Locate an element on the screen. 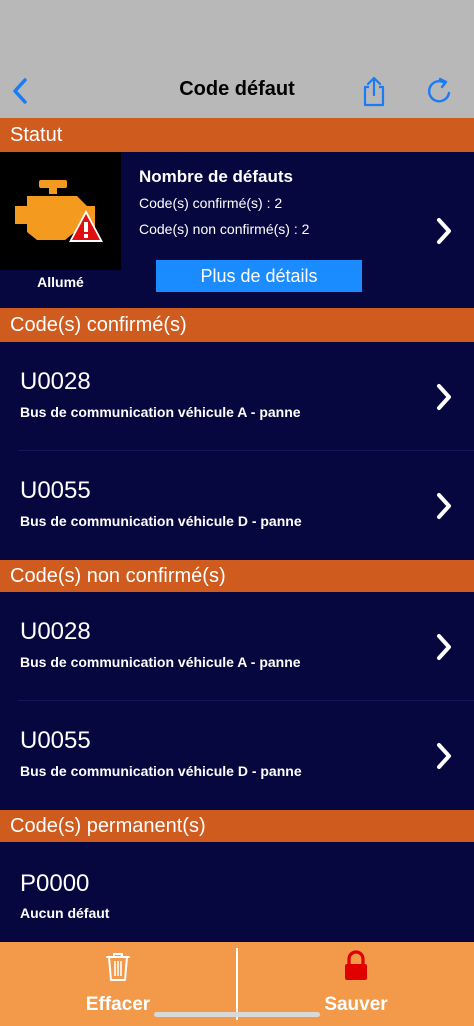 This screenshot has height=1026, width=474. section-header-permanent: Code(s) permanent(s) is located at coordinates (237, 826).